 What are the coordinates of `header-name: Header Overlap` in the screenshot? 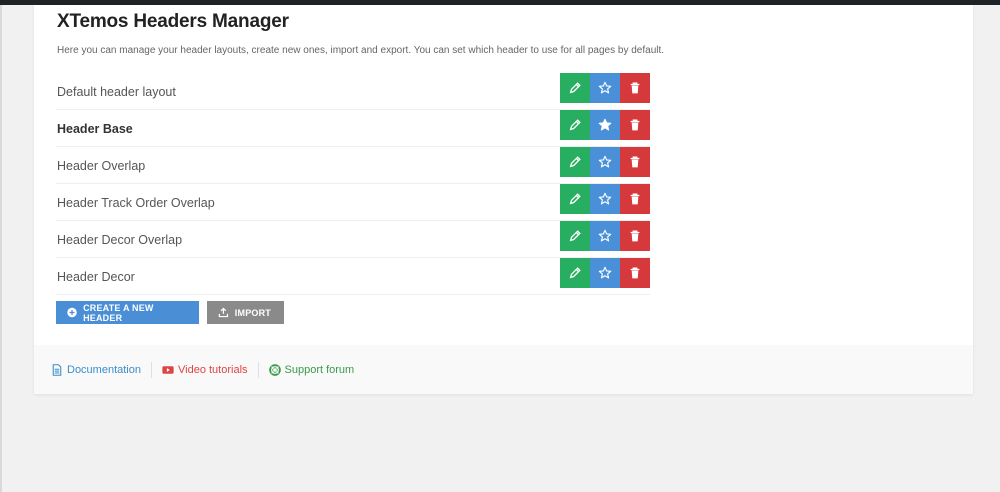 It's located at (101, 166).